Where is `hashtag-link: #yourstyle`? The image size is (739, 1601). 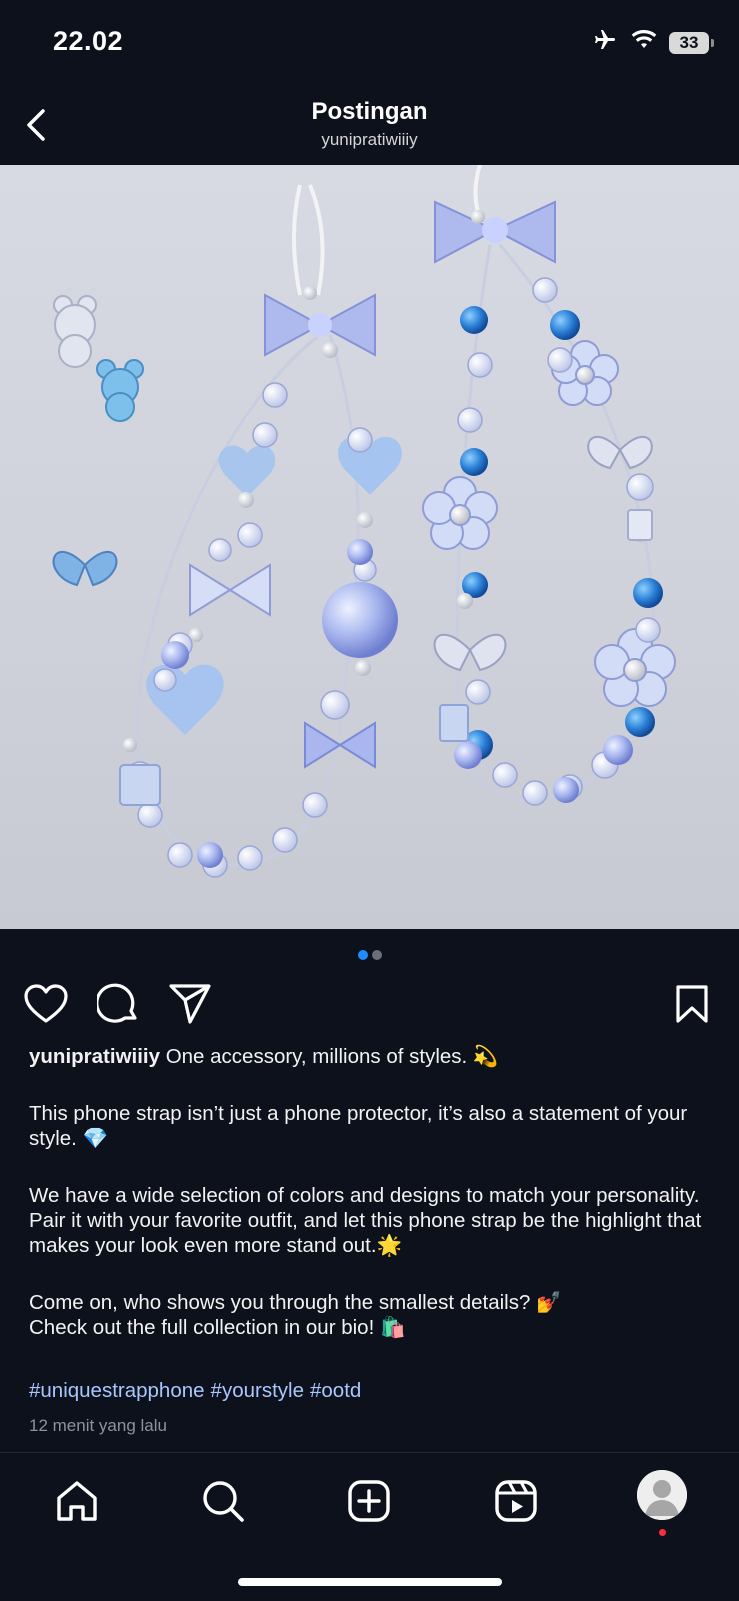 hashtag-link: #yourstyle is located at coordinates (257, 1390).